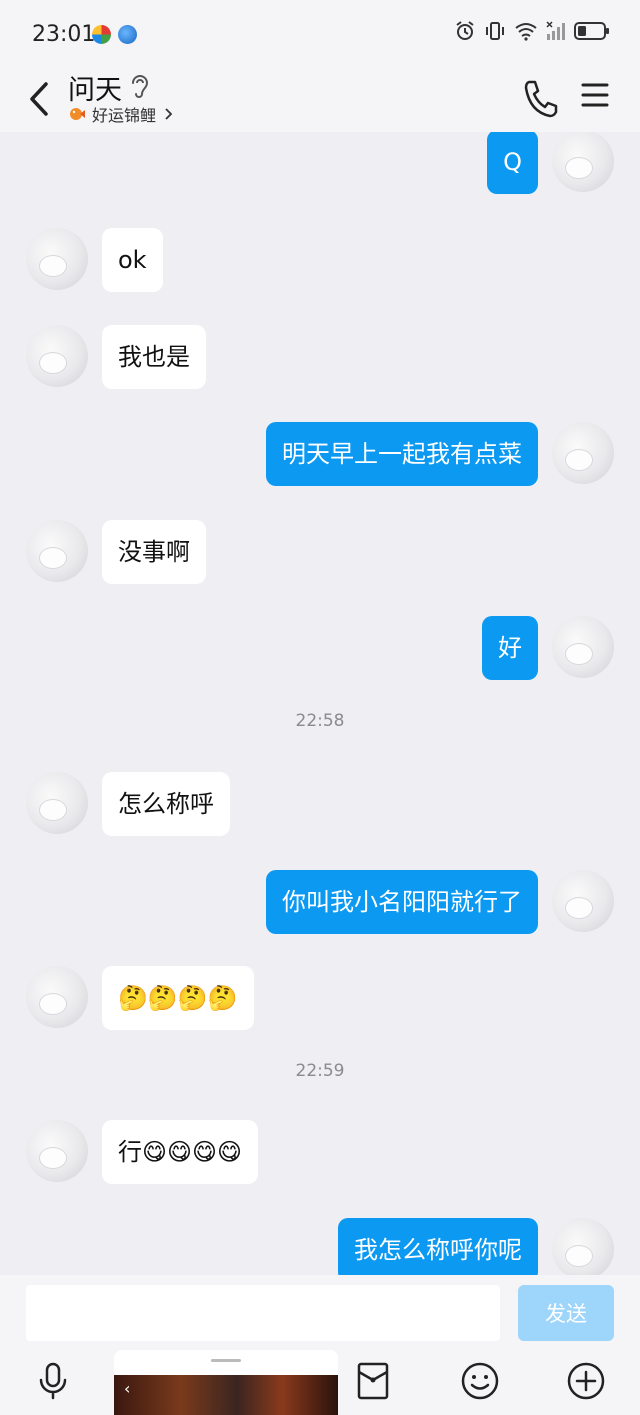  What do you see at coordinates (480, 1381) in the screenshot?
I see `emoji-icon` at bounding box center [480, 1381].